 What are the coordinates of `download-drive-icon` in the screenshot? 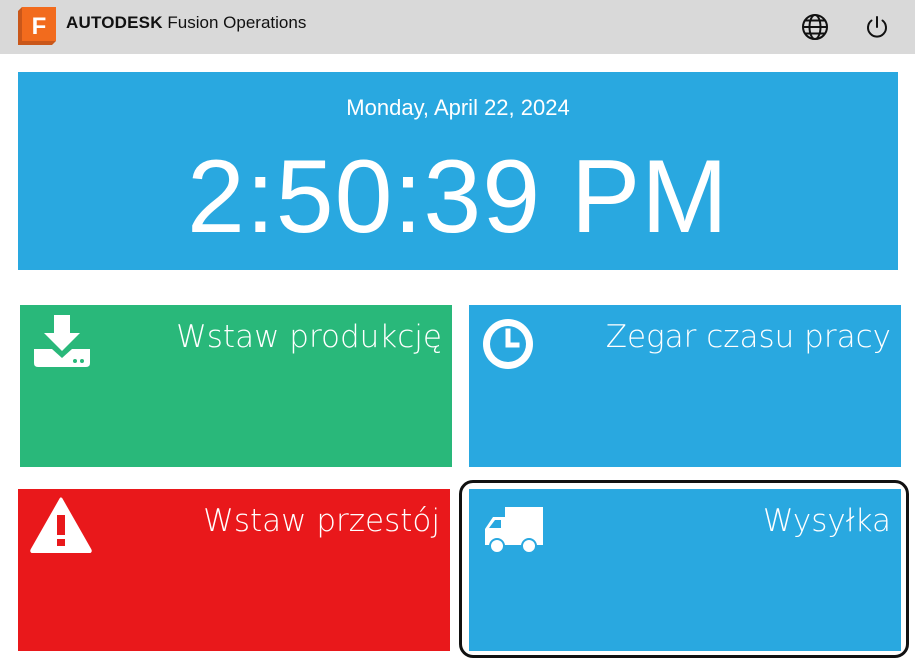 It's located at (62, 341).